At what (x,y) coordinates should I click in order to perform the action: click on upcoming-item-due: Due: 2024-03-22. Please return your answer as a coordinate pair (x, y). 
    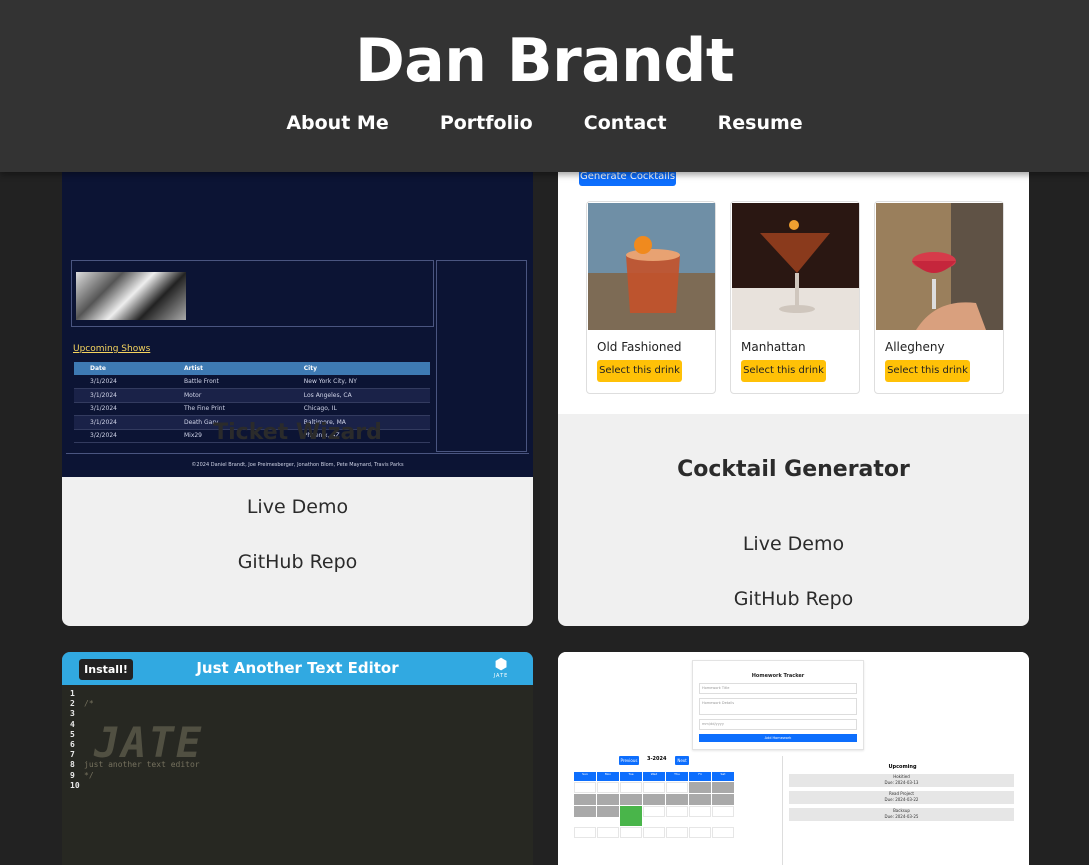
    Looking at the image, I should click on (901, 799).